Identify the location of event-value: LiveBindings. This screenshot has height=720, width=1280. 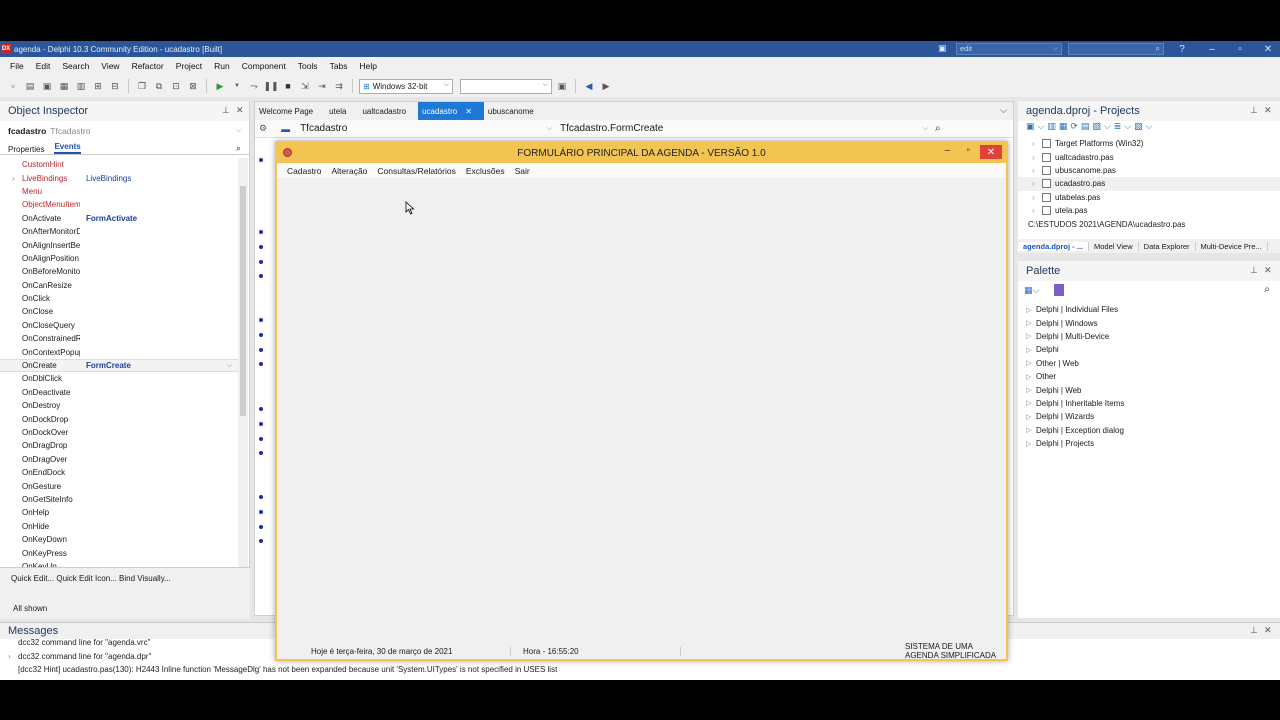
(159, 178).